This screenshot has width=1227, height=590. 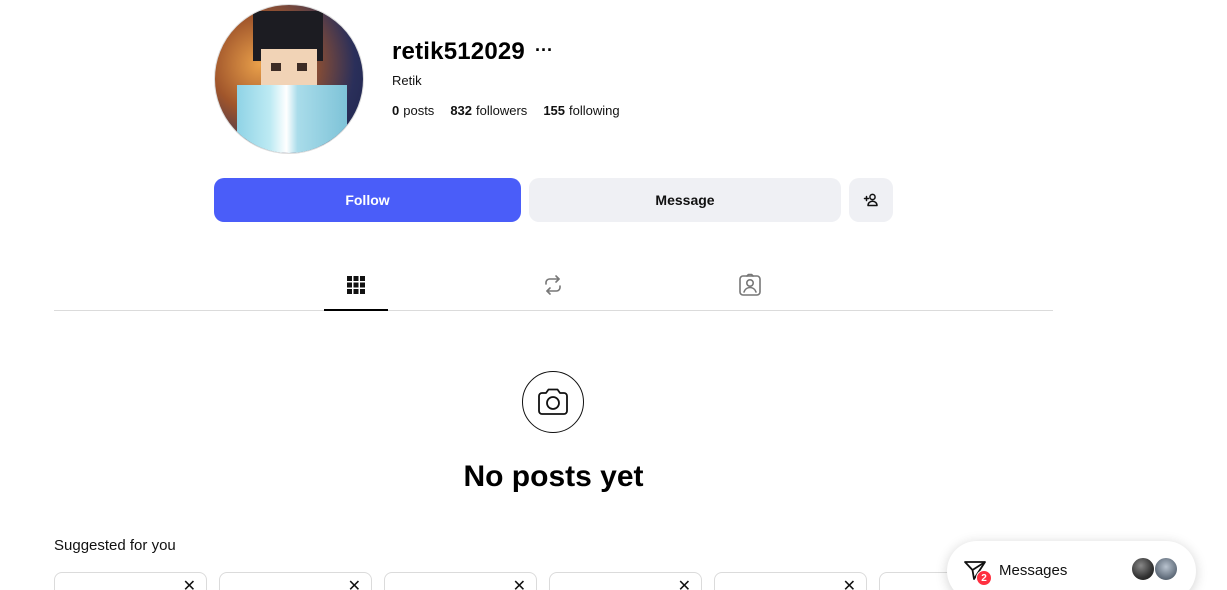 What do you see at coordinates (115, 545) in the screenshot?
I see `suggested-heading: Suggested for you` at bounding box center [115, 545].